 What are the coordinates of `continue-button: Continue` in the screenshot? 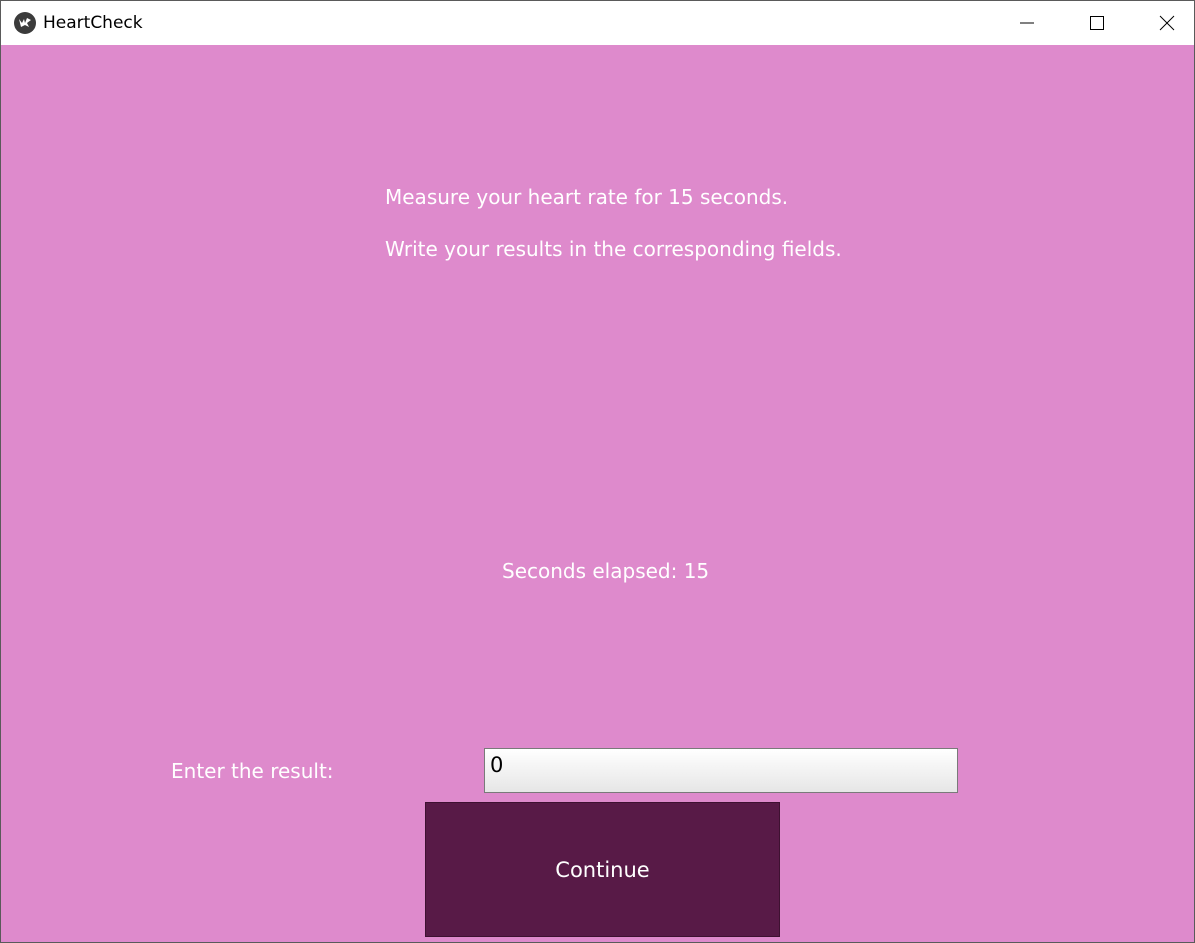 It's located at (602, 869).